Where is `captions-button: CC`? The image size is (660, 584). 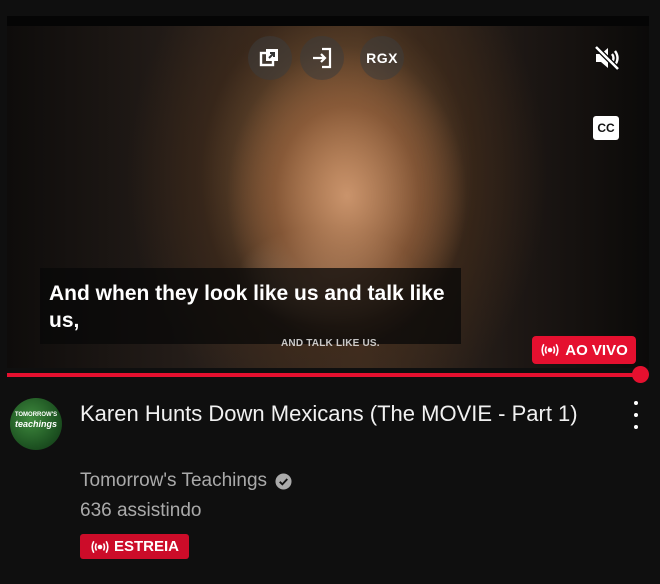 captions-button: CC is located at coordinates (606, 128).